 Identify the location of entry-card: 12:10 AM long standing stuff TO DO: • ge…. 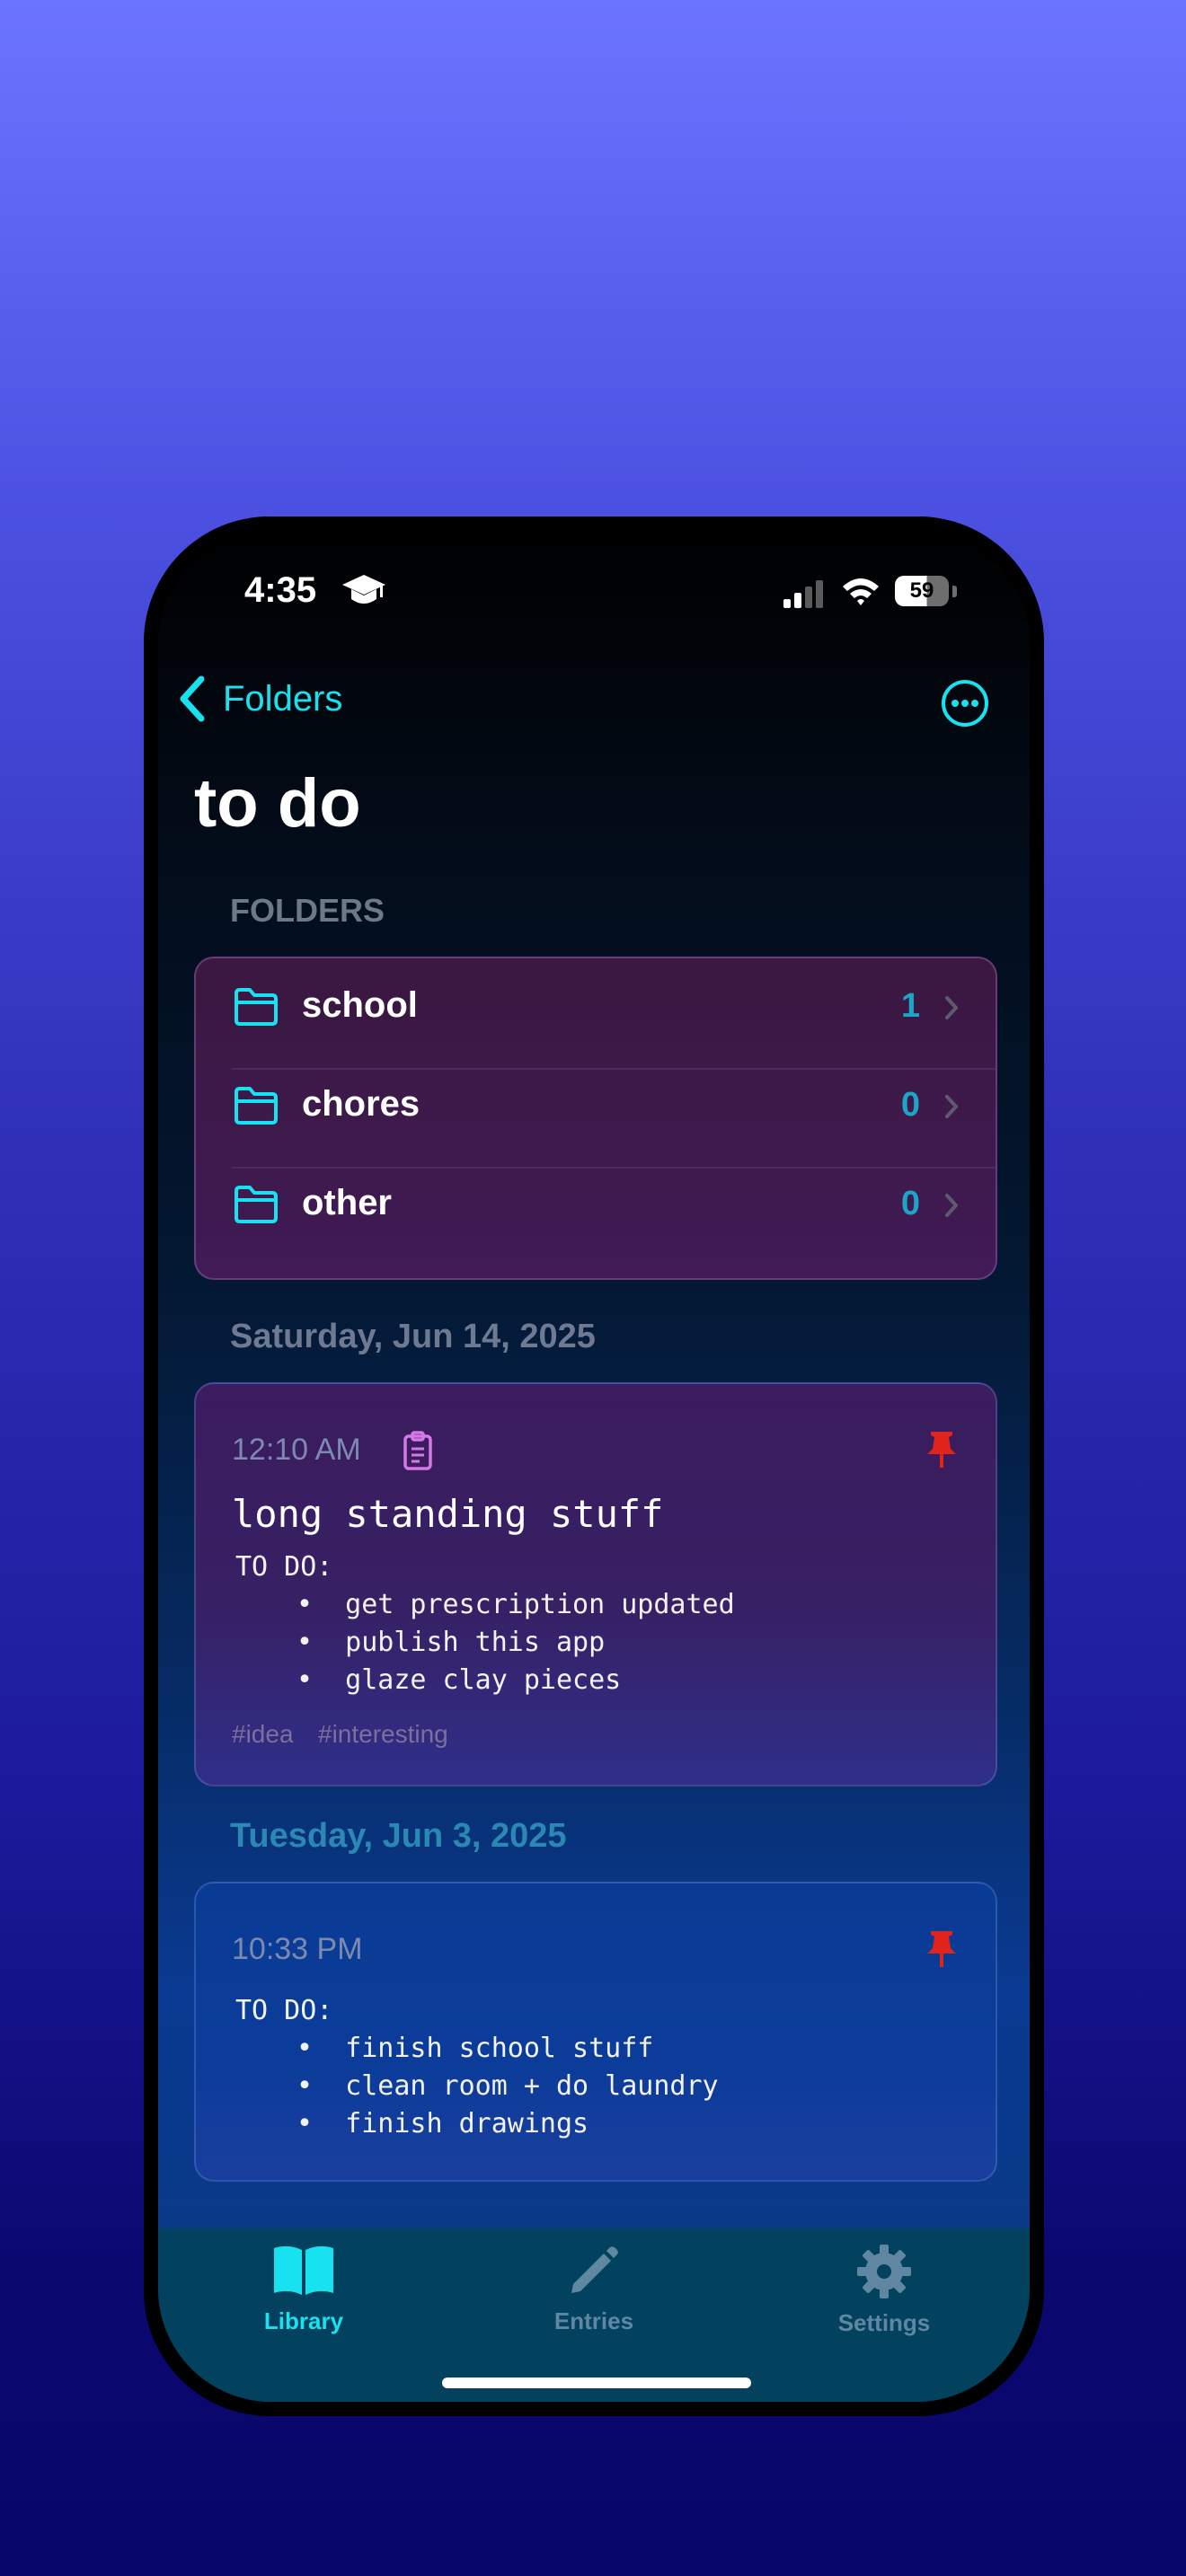
(595, 1584).